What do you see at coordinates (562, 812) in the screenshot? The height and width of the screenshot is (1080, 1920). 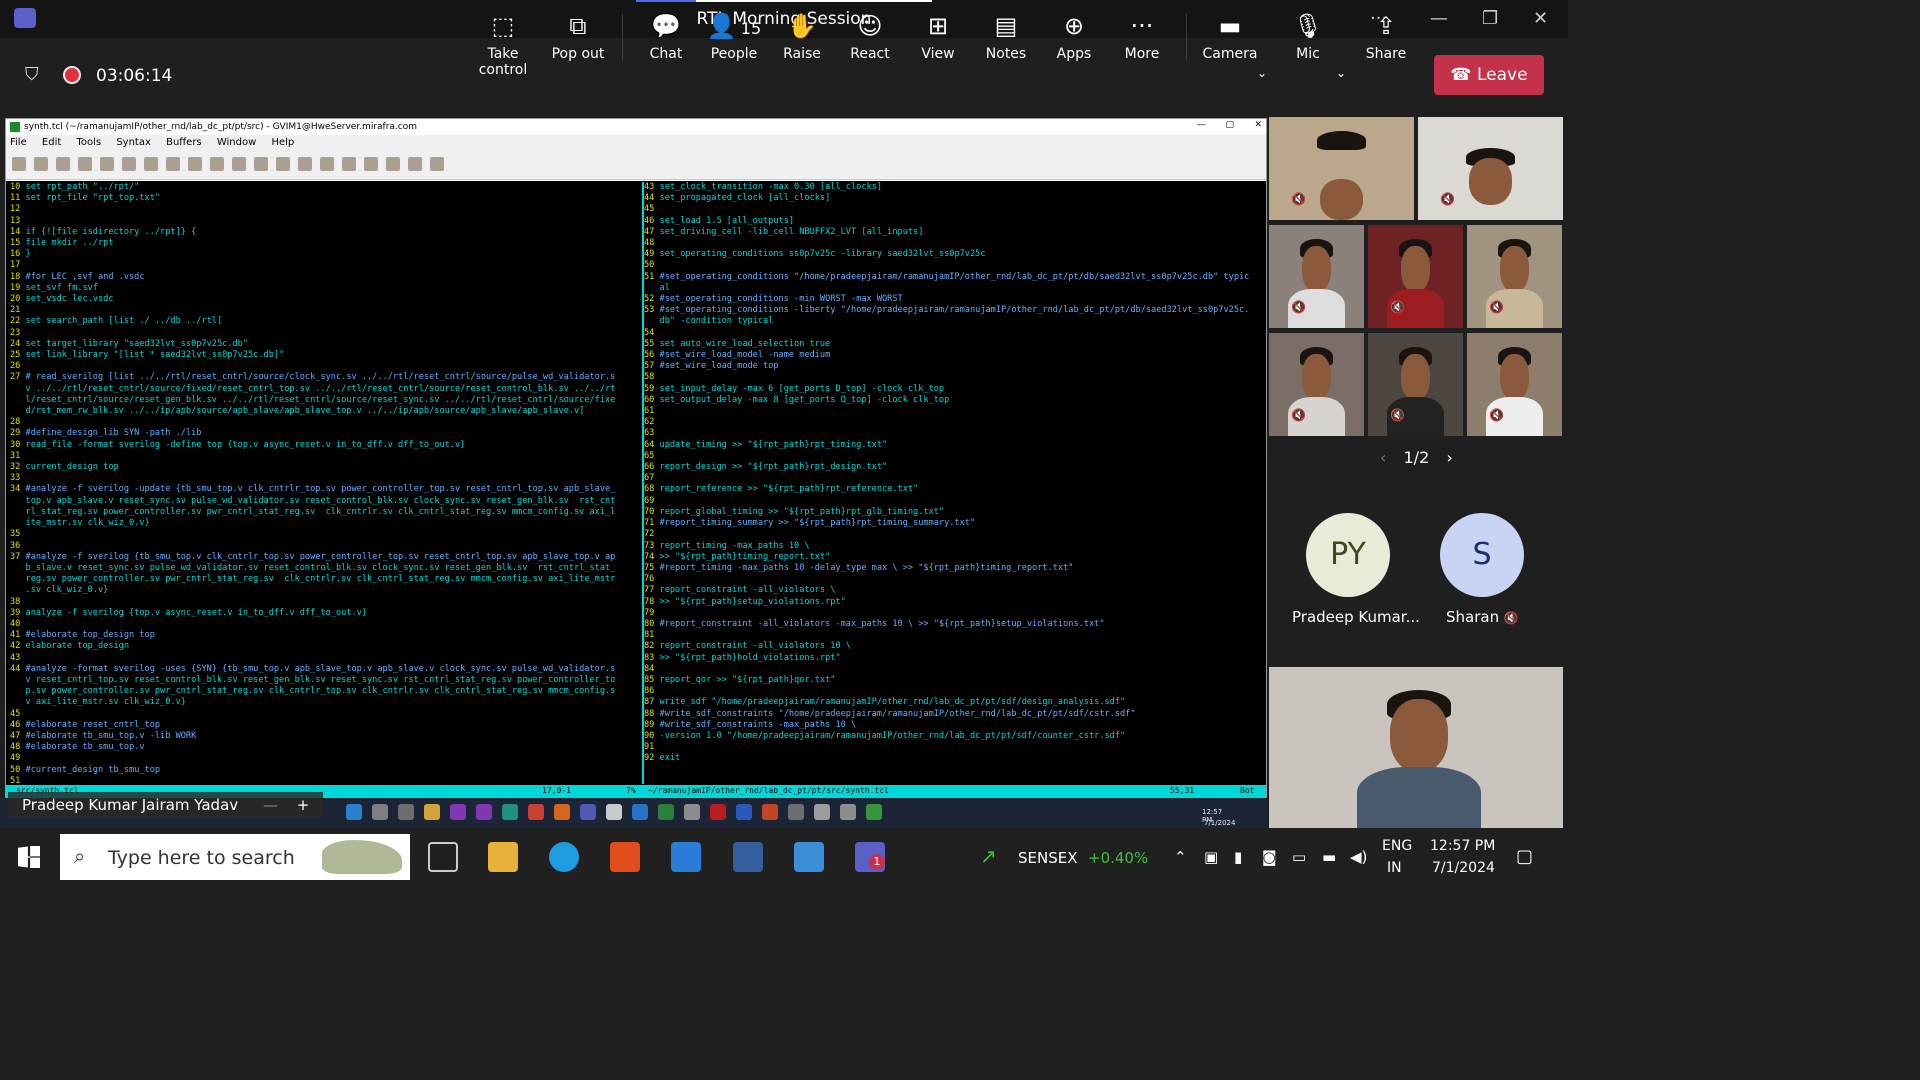 I see `remote-firefox-icon` at bounding box center [562, 812].